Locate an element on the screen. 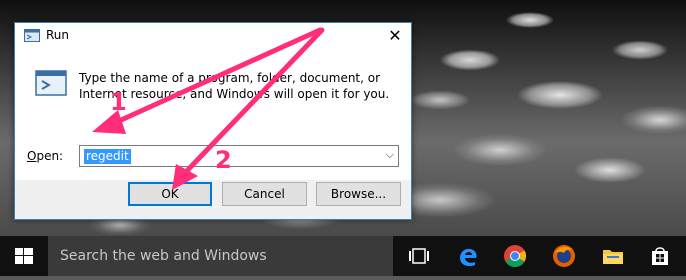  annotation-step-1: 1 is located at coordinates (118, 102).